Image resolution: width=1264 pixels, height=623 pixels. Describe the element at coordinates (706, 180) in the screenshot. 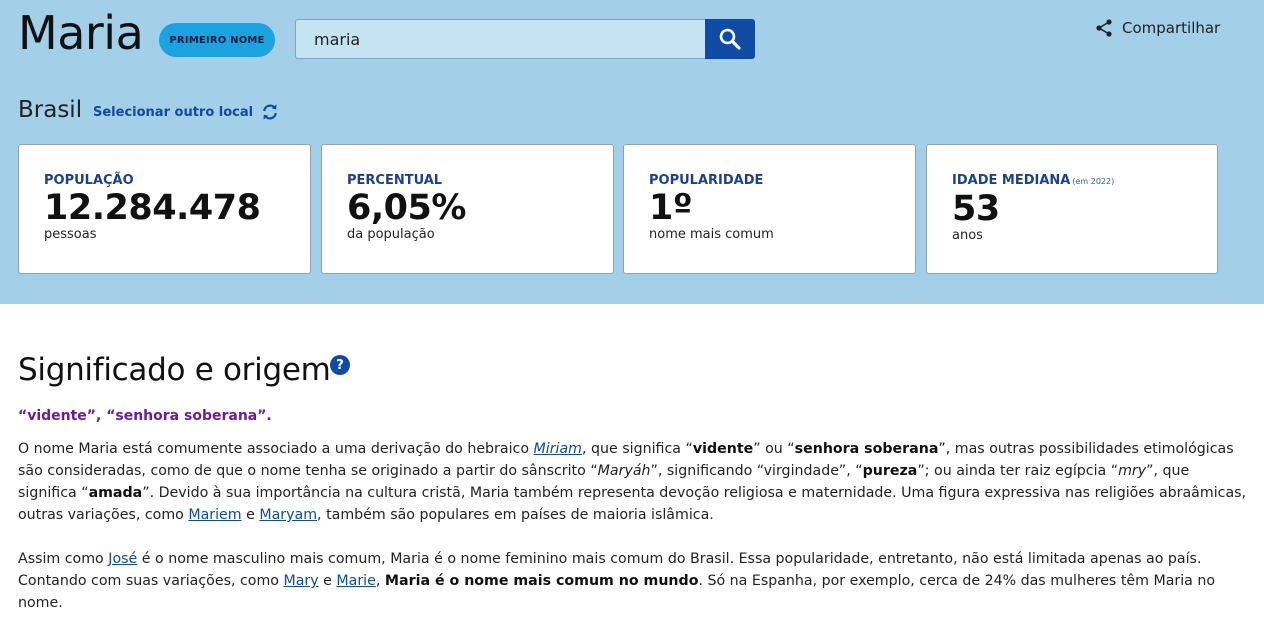

I see `stat-label: POPULARIDADE` at that location.